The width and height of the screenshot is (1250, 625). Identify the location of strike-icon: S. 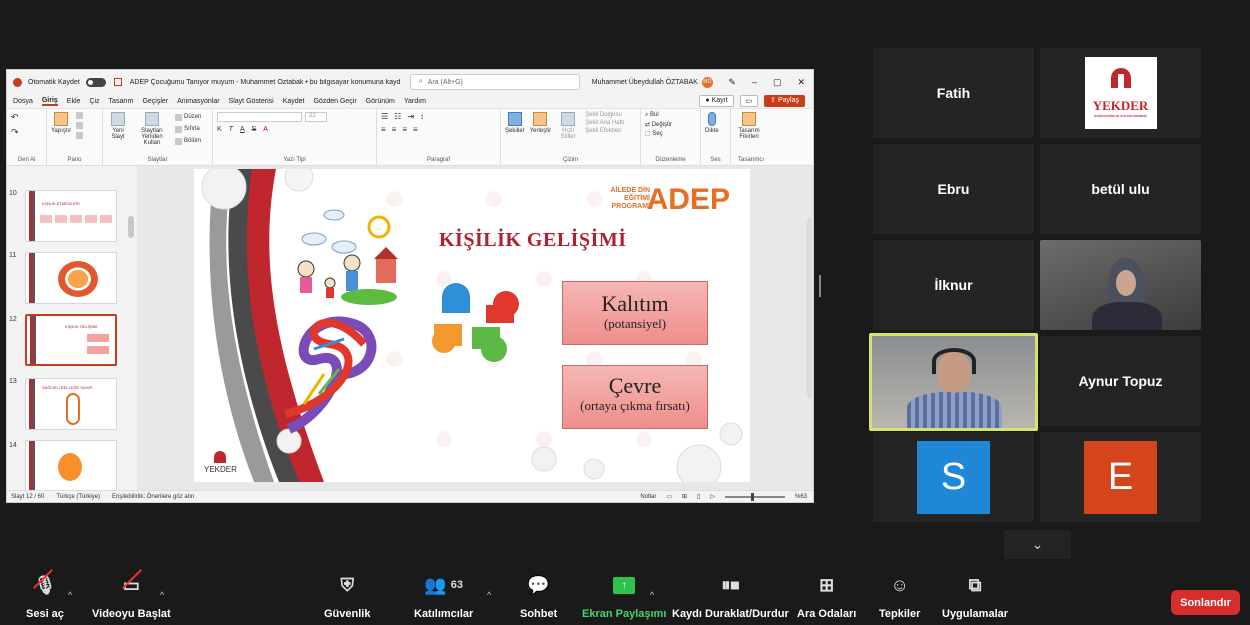
(254, 129).